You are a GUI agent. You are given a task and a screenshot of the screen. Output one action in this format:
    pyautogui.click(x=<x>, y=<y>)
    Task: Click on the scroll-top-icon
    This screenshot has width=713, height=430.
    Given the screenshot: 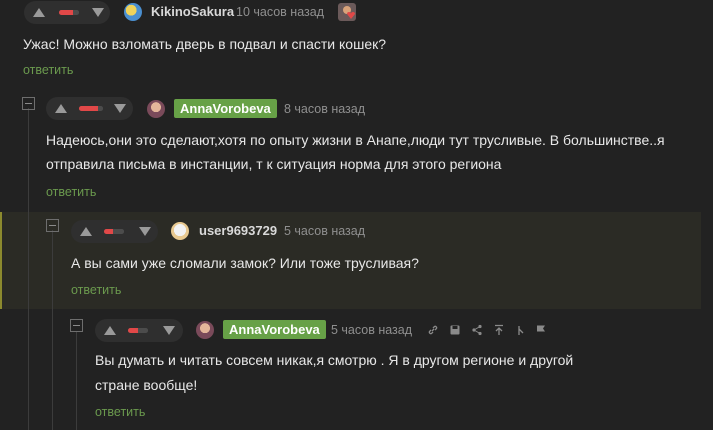 What is the action you would take?
    pyautogui.click(x=499, y=330)
    